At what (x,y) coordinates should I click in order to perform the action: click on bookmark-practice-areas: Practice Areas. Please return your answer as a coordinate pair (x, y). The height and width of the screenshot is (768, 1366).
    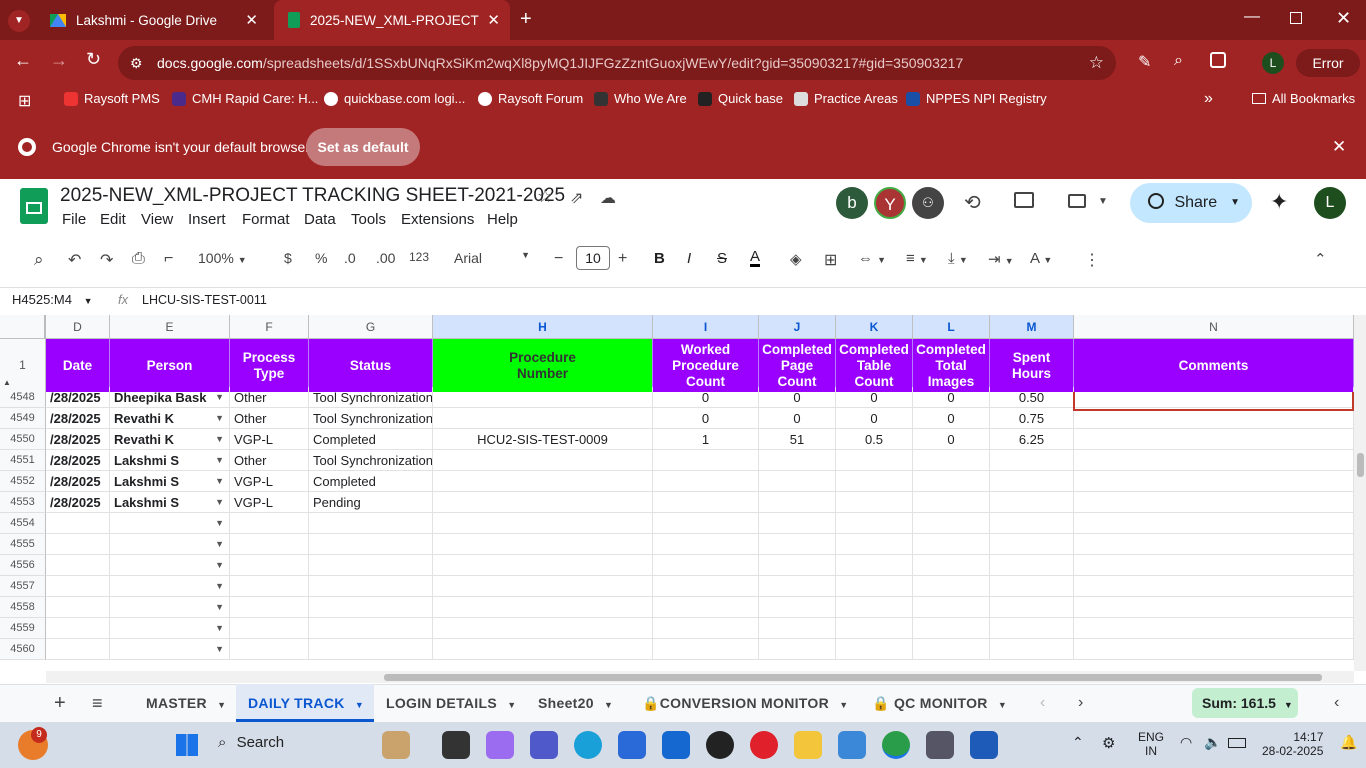
    Looking at the image, I should click on (846, 98).